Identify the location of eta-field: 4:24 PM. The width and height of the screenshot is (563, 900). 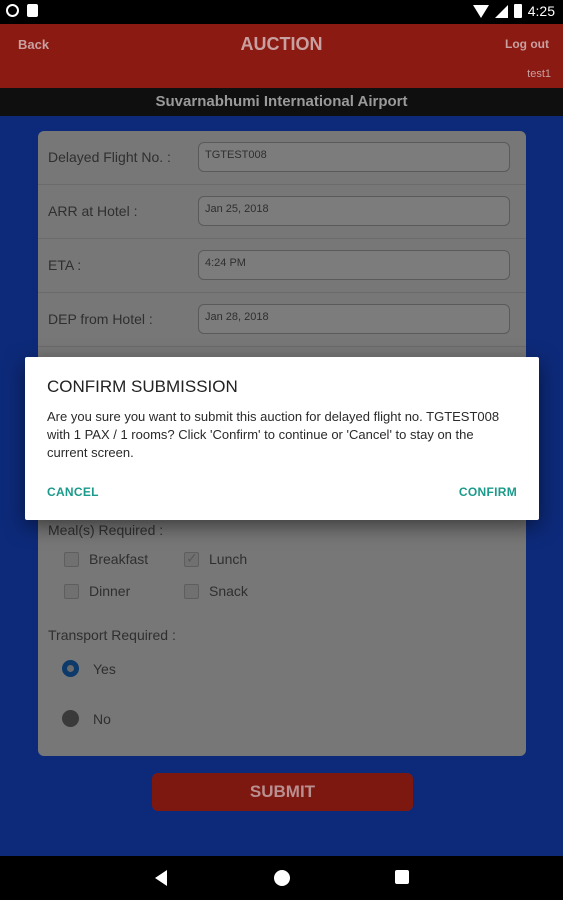
(354, 265).